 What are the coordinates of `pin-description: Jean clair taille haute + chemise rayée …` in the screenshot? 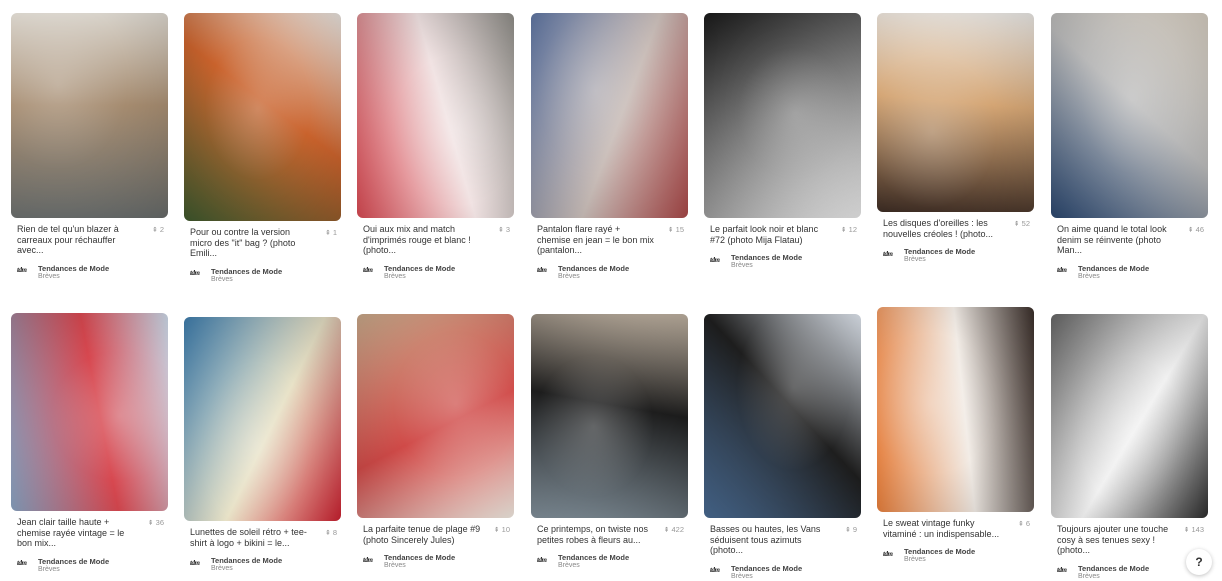 It's located at (76, 533).